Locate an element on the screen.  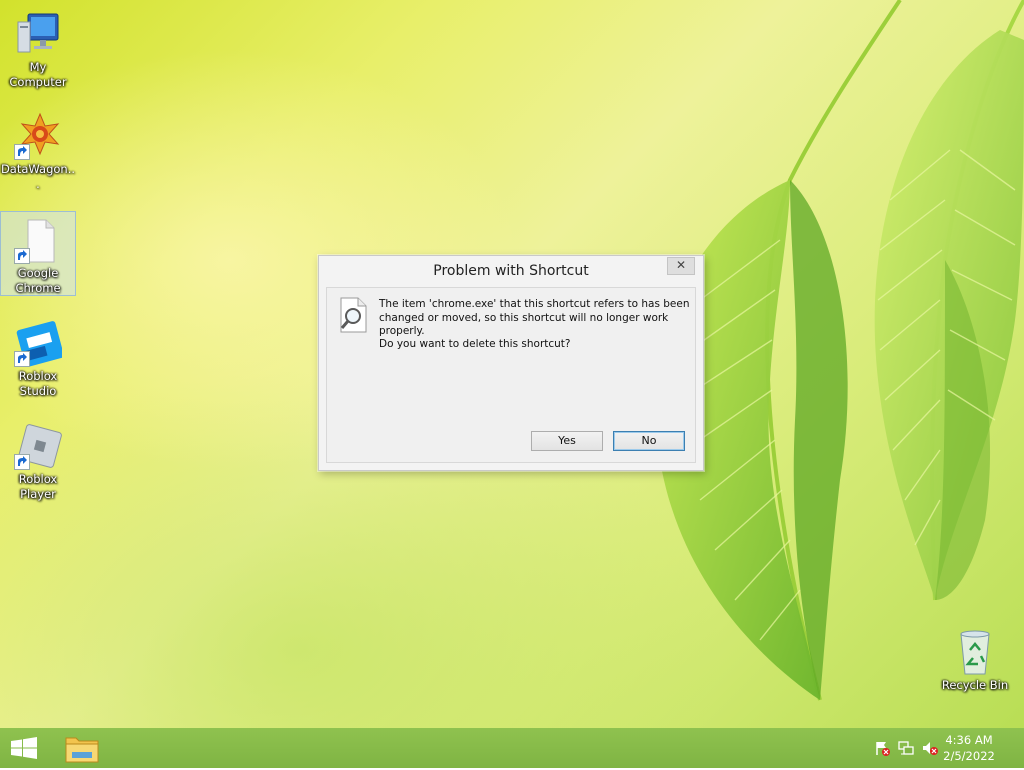
desktop-icon-label: Roblox Studio is located at coordinates (38, 383).